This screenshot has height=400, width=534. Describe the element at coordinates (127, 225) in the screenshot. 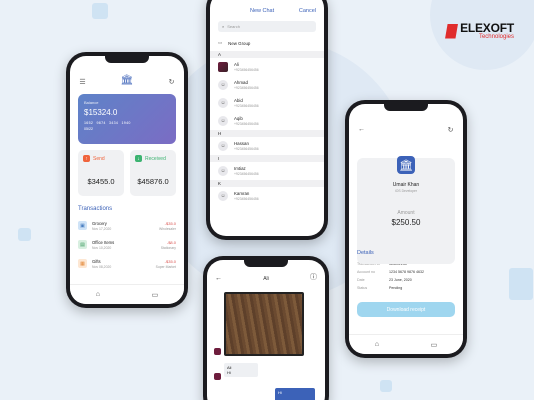

I see `transaction-row: ▣ Grocery Nov 17,2020 -$35.0 Wholesaler` at that location.